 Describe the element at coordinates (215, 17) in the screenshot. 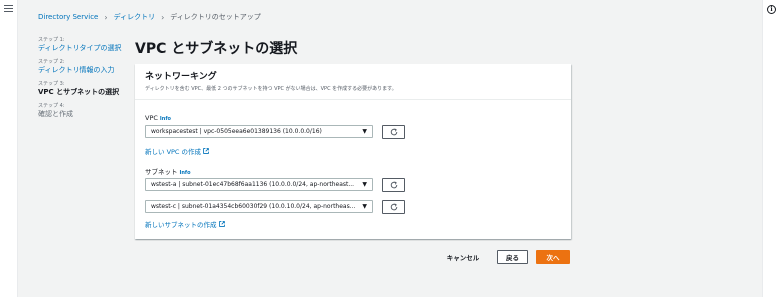

I see `breadcrumb-current: ディレクトリのセットアップ` at that location.